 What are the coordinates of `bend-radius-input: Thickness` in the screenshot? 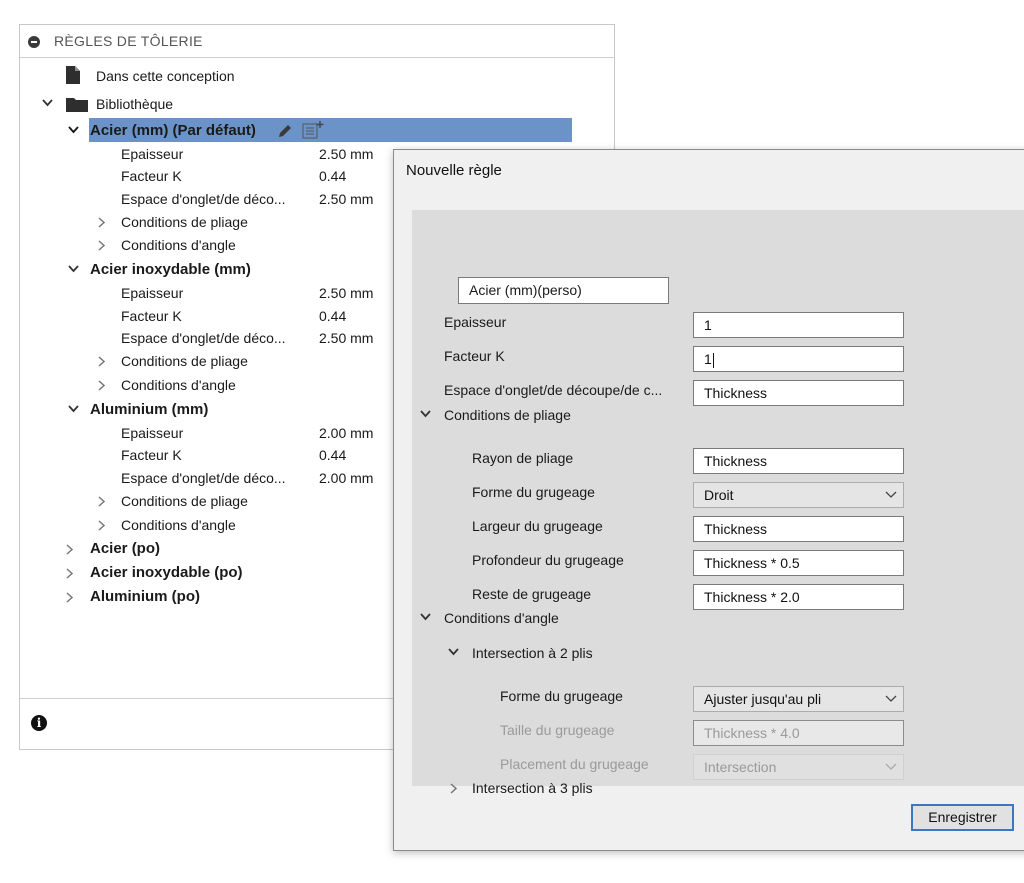 It's located at (798, 461).